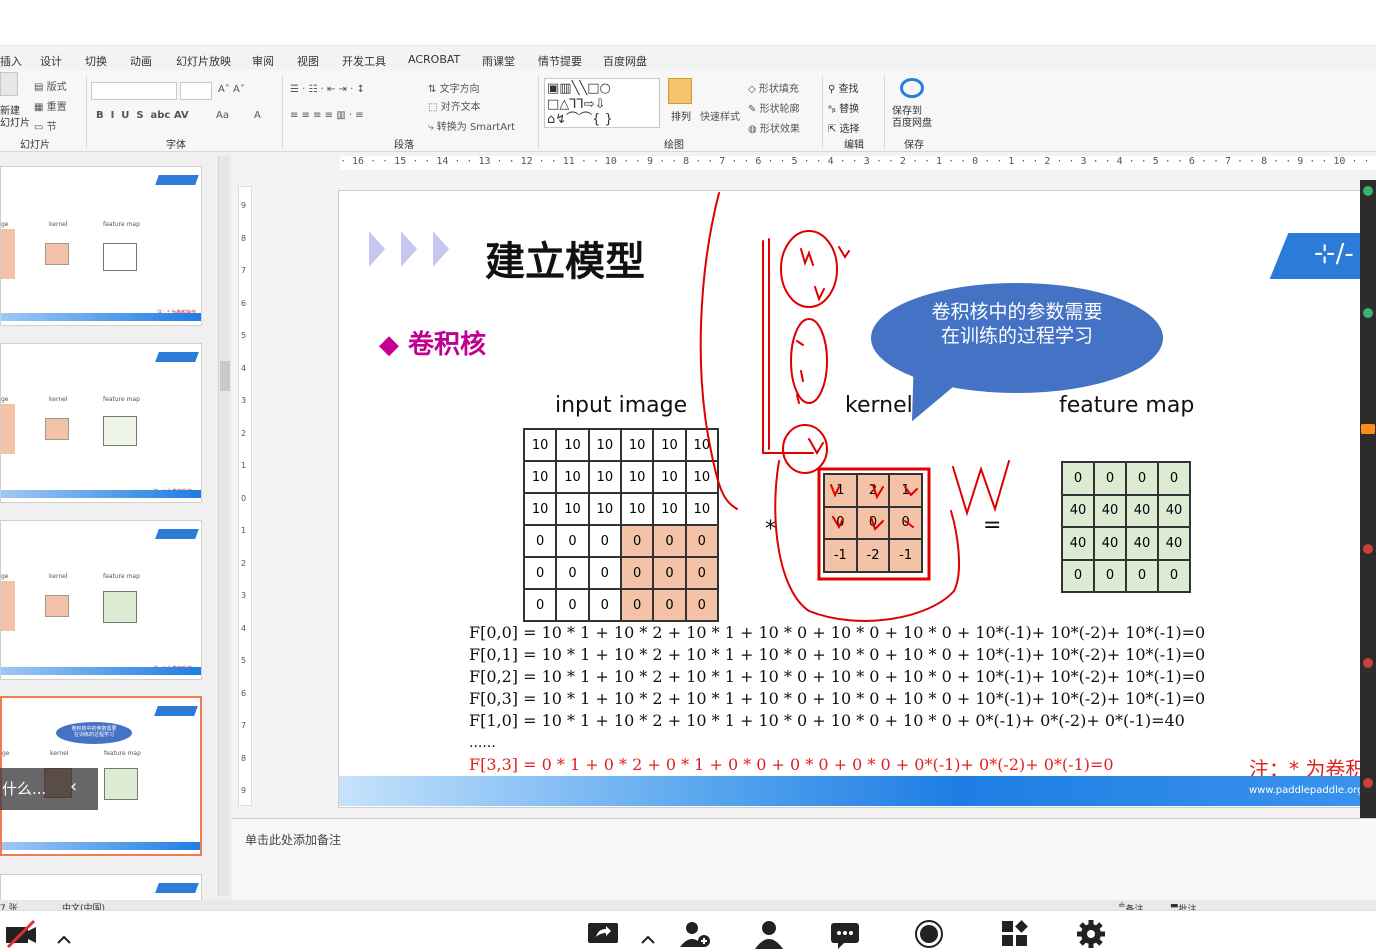  I want to click on participants-icon, so click(769, 934).